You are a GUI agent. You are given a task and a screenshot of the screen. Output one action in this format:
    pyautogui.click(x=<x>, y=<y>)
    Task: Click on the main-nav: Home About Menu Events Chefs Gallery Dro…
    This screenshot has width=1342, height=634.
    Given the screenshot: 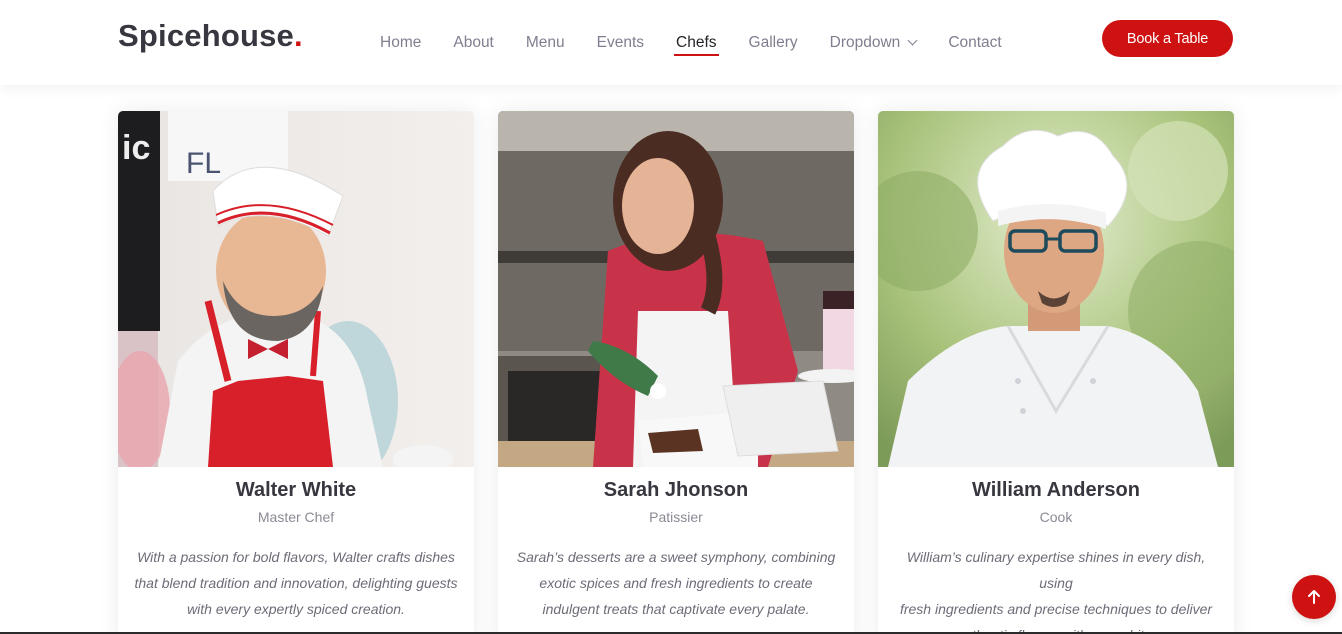 What is the action you would take?
    pyautogui.click(x=707, y=42)
    